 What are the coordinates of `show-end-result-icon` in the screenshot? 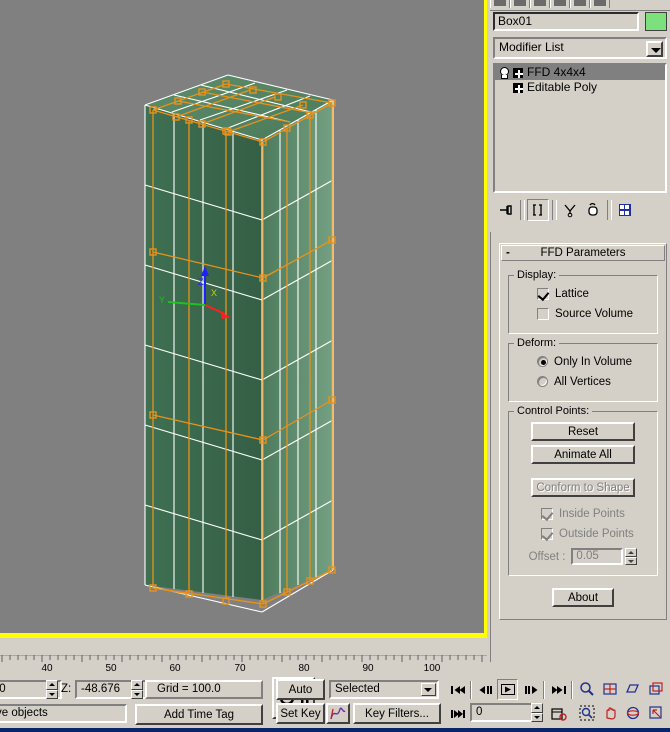 It's located at (538, 210).